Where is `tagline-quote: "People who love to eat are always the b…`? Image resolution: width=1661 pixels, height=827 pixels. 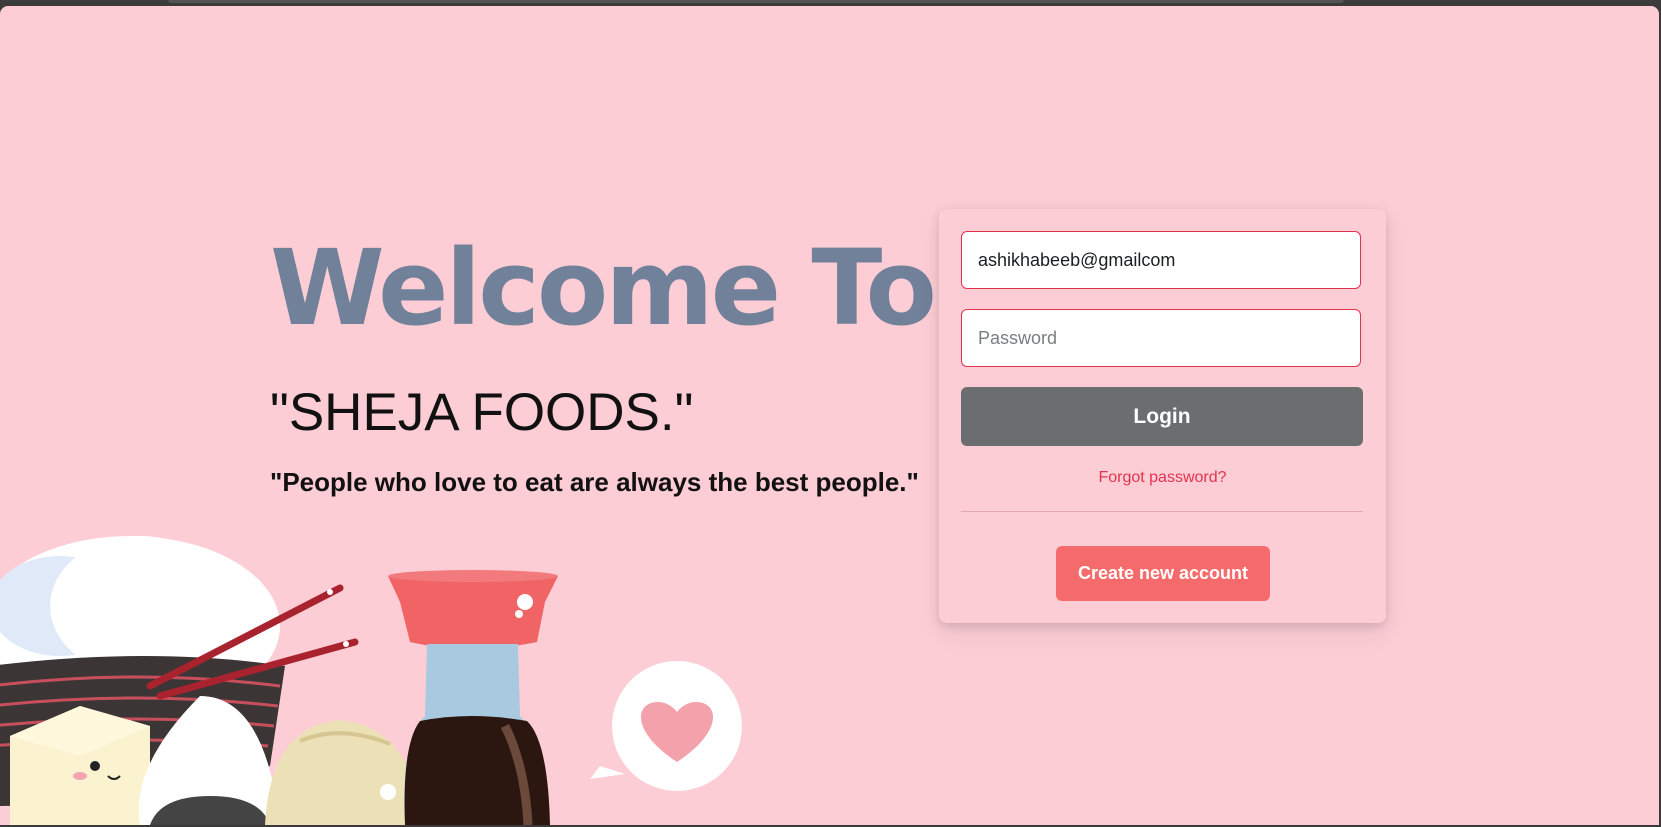 tagline-quote: "People who love to eat are always the b… is located at coordinates (594, 482).